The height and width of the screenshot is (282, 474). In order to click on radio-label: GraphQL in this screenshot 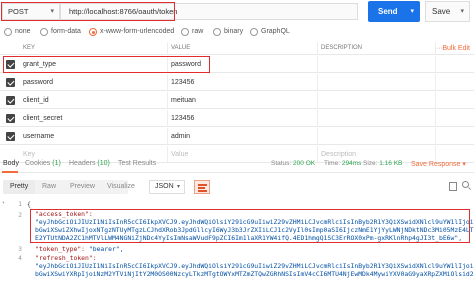, I will do `click(275, 31)`.